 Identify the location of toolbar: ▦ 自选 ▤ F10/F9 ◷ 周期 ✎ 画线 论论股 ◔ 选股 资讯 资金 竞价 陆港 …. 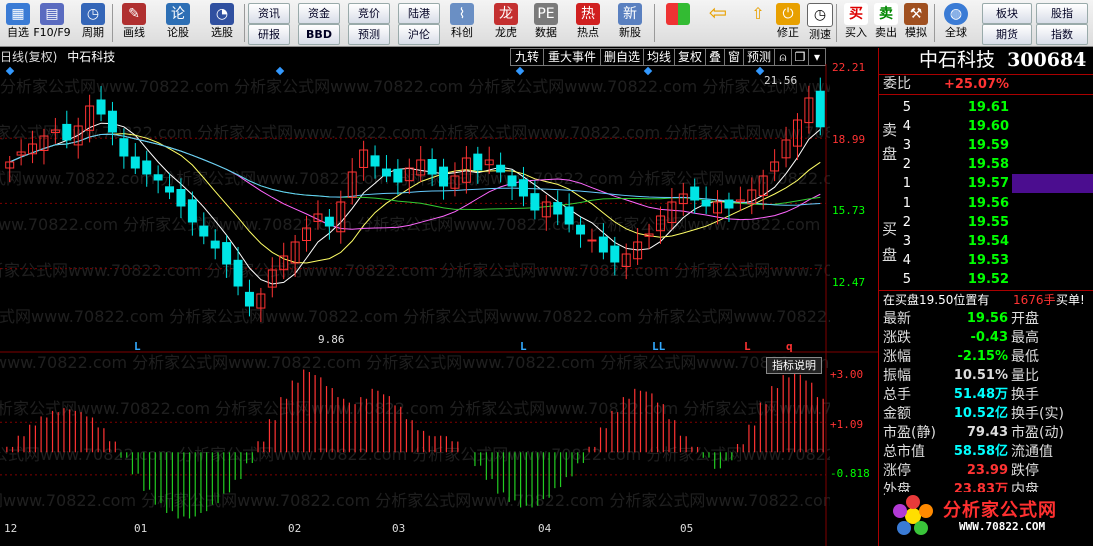
(546, 23).